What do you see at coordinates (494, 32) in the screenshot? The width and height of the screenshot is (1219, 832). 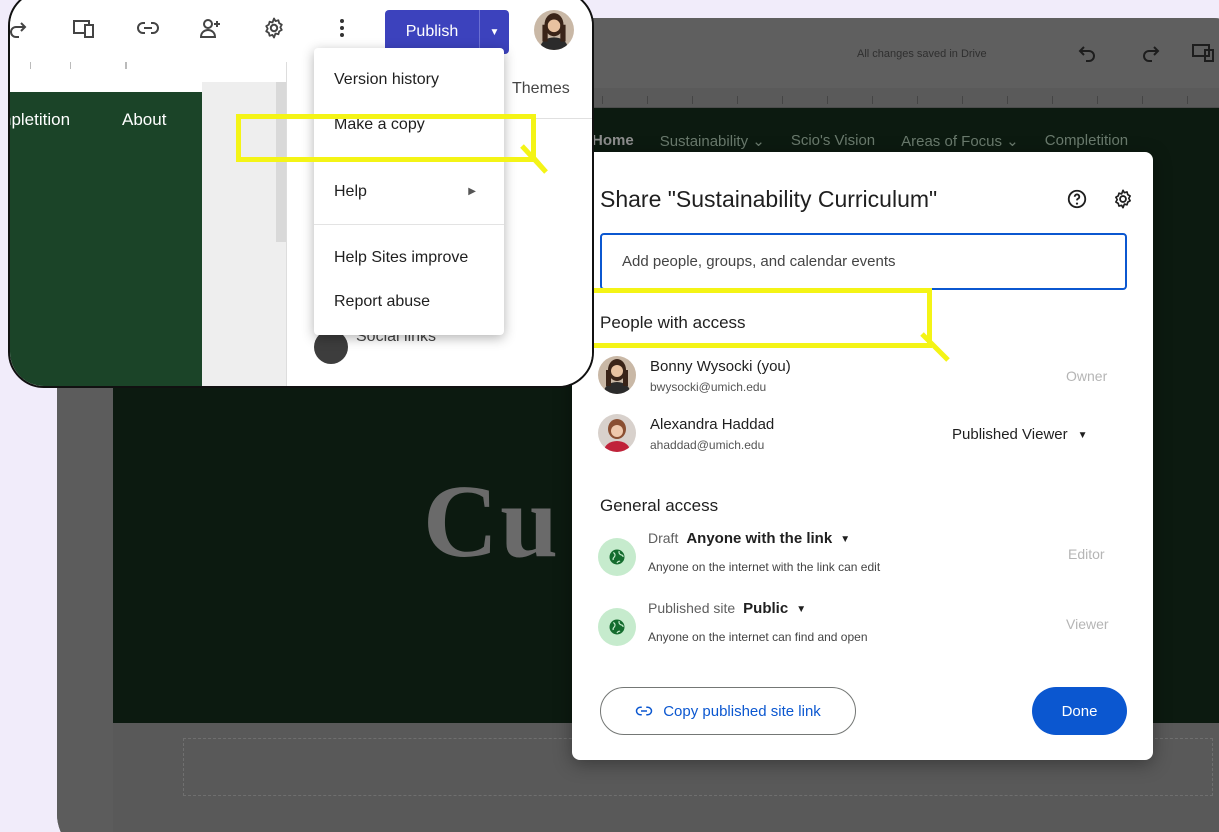 I see `chevron-down-icon: ▼` at bounding box center [494, 32].